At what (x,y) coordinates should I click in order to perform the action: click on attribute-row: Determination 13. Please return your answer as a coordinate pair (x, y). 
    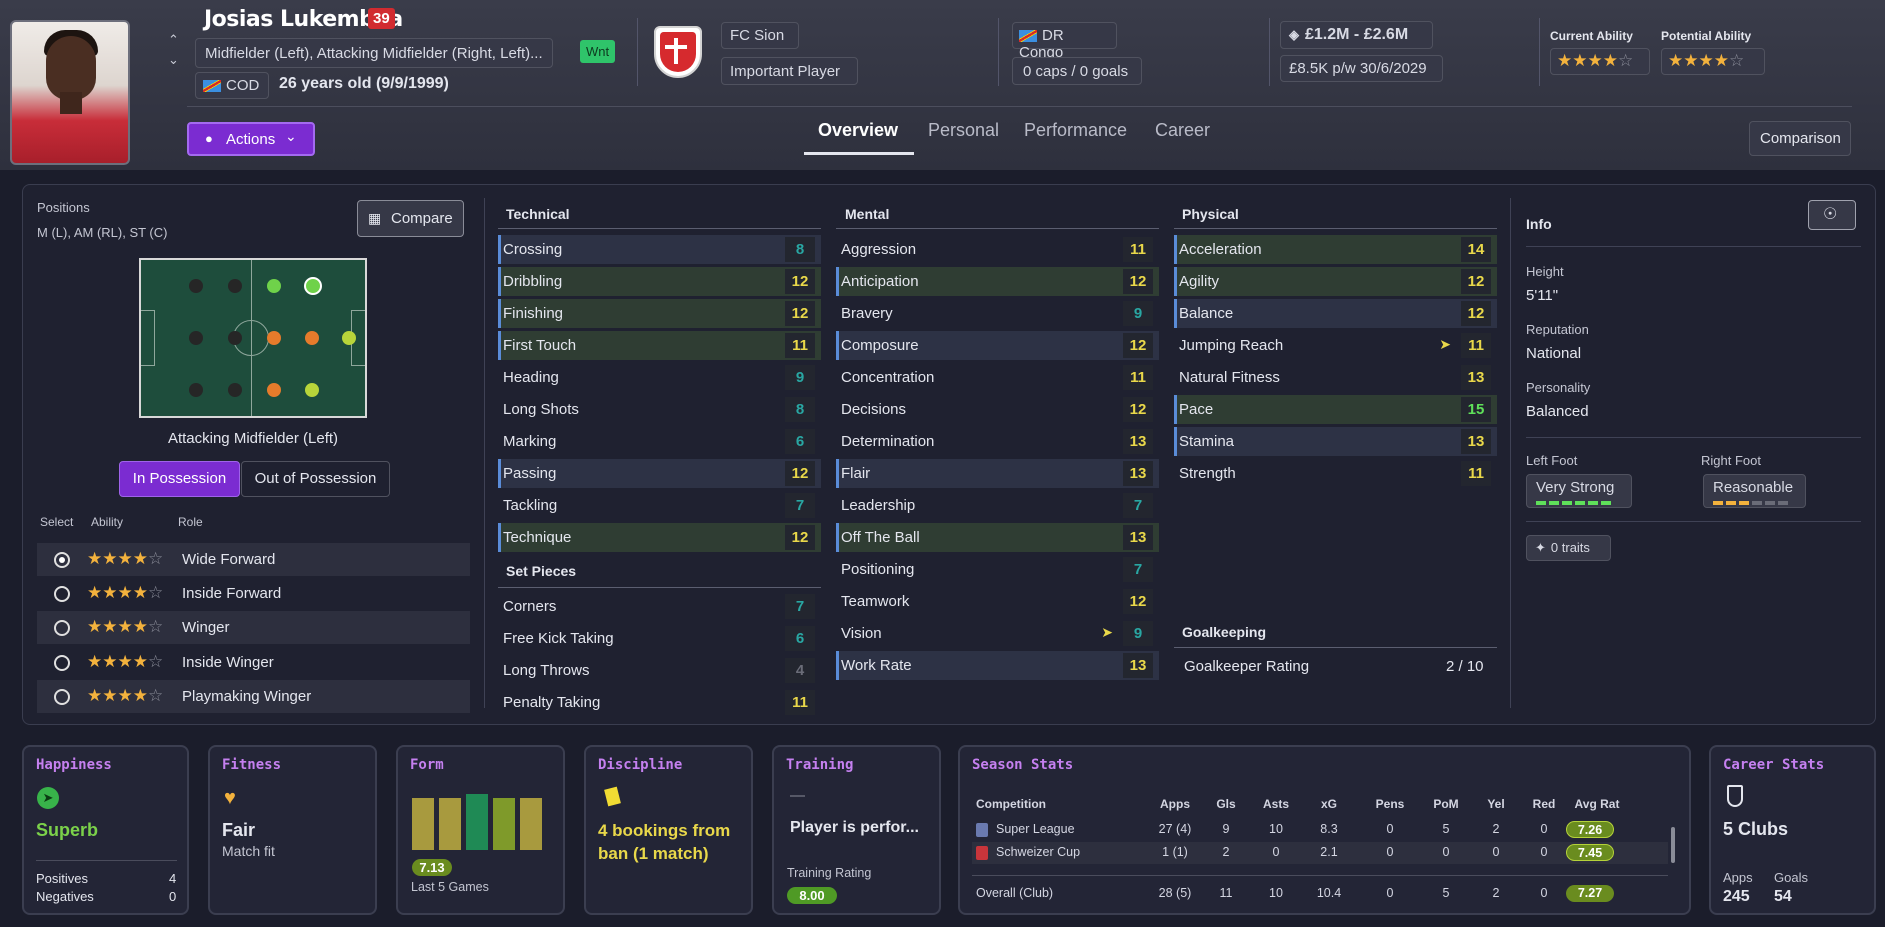
    Looking at the image, I should click on (997, 441).